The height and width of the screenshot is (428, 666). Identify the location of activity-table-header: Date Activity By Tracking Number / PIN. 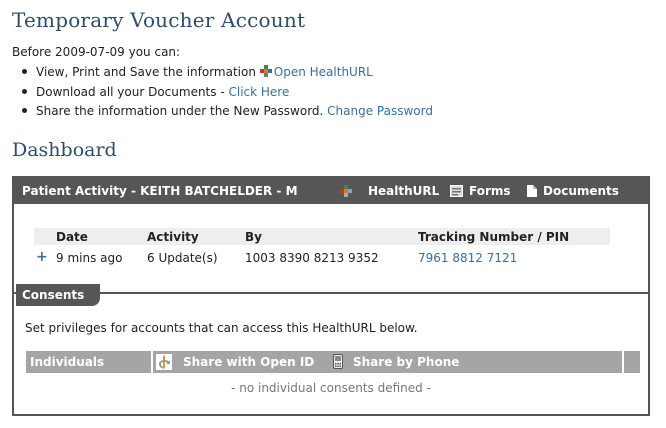
(322, 236).